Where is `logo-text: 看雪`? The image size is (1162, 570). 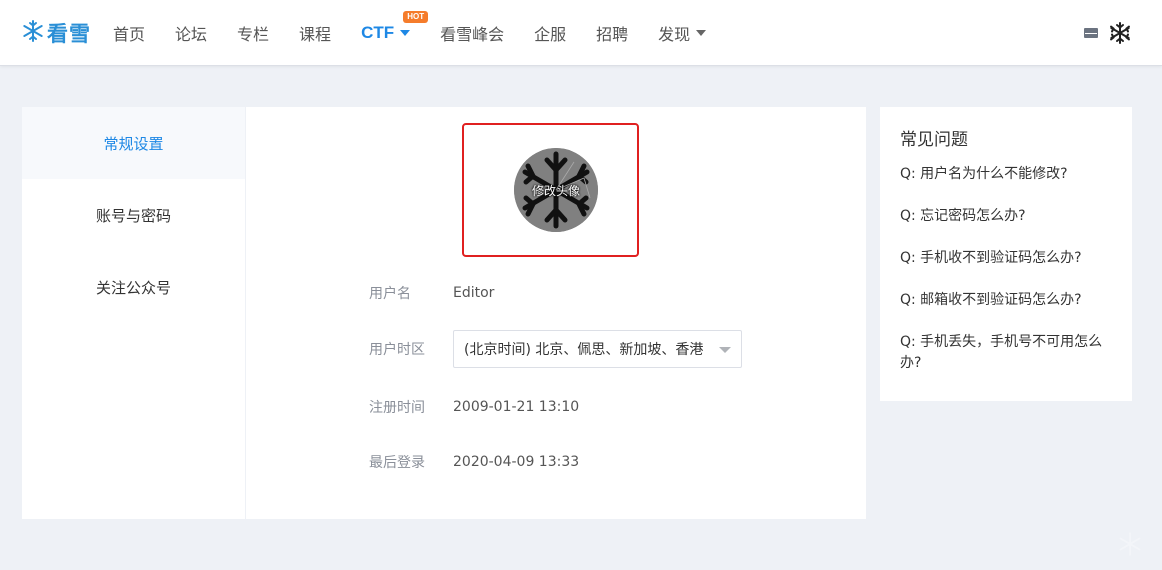
logo-text: 看雪 is located at coordinates (69, 34).